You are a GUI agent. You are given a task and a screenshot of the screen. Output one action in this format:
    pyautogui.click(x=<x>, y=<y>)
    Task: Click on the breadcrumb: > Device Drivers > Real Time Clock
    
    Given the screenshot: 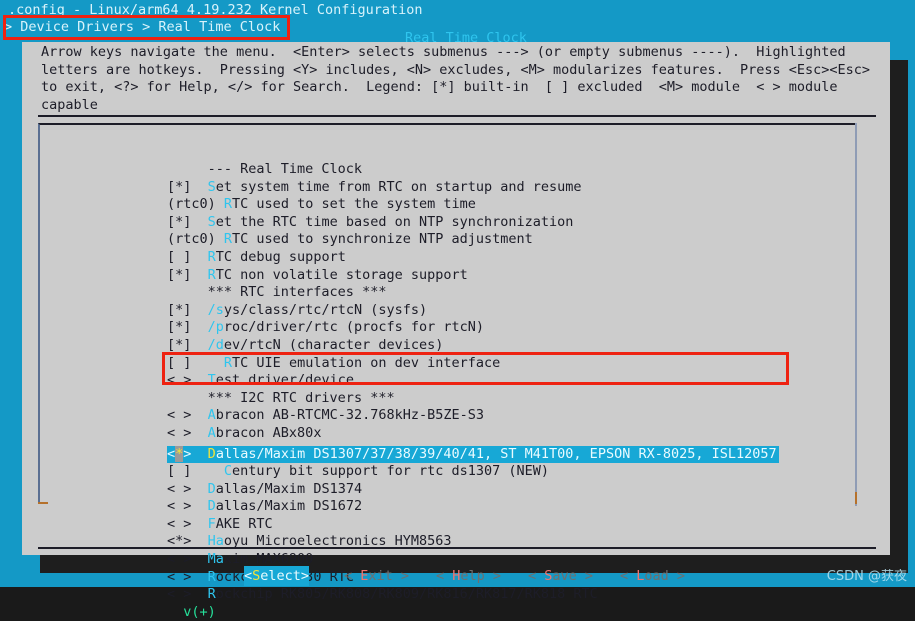 What is the action you would take?
    pyautogui.click(x=142, y=27)
    